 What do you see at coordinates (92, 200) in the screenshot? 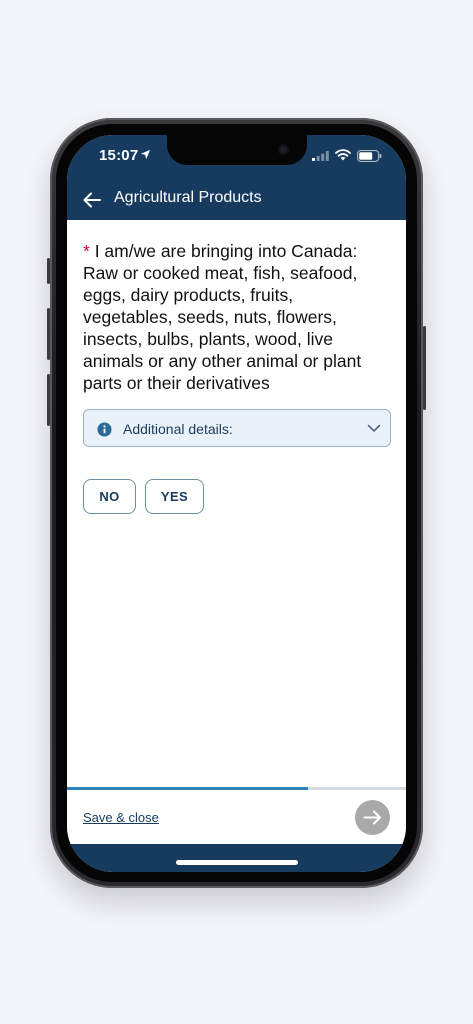
I see `arrow-left-icon` at bounding box center [92, 200].